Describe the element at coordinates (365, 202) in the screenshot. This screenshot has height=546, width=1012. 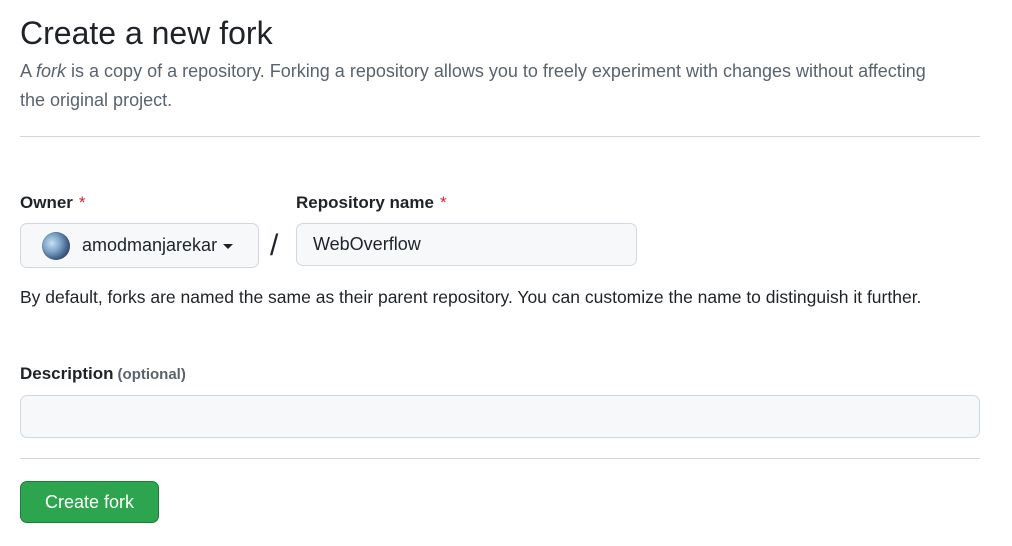
I see `repository-name-label-text: Repository name` at that location.